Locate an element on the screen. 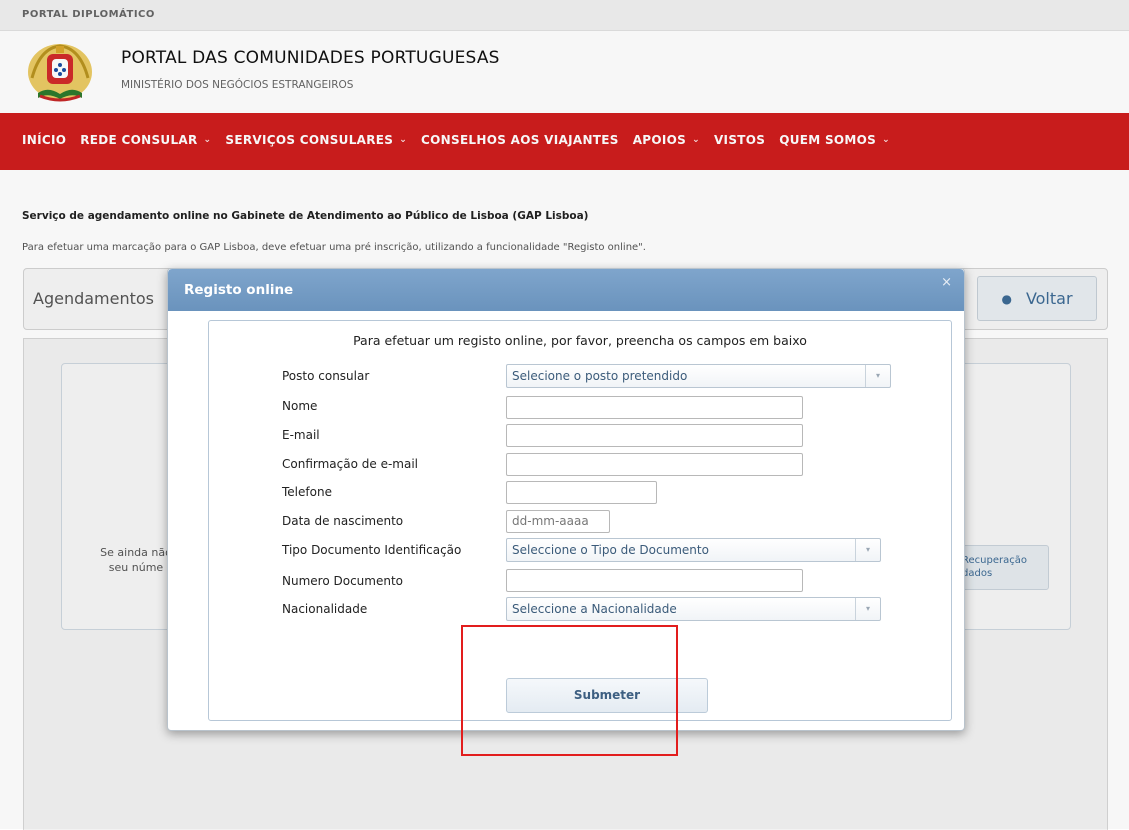 Image resolution: width=1129 pixels, height=830 pixels. nome-input is located at coordinates (654, 407).